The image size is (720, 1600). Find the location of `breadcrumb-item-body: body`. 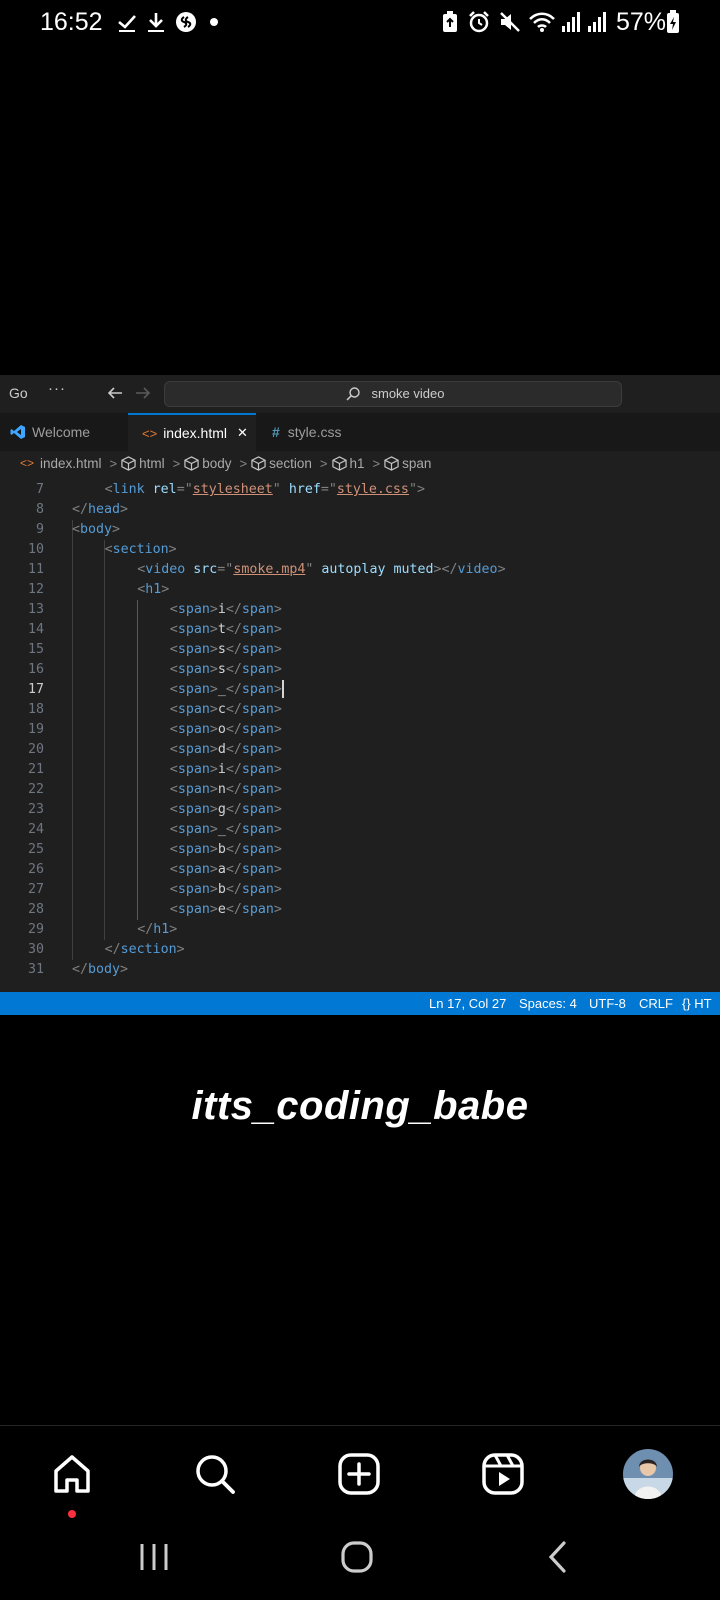

breadcrumb-item-body: body is located at coordinates (208, 463).